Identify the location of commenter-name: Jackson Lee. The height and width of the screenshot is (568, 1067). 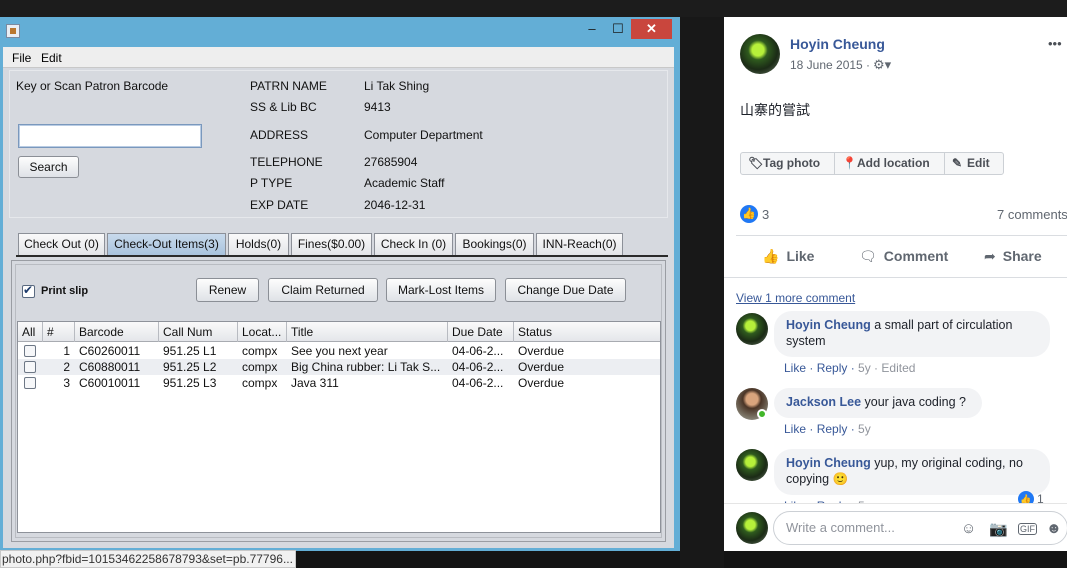
(823, 402).